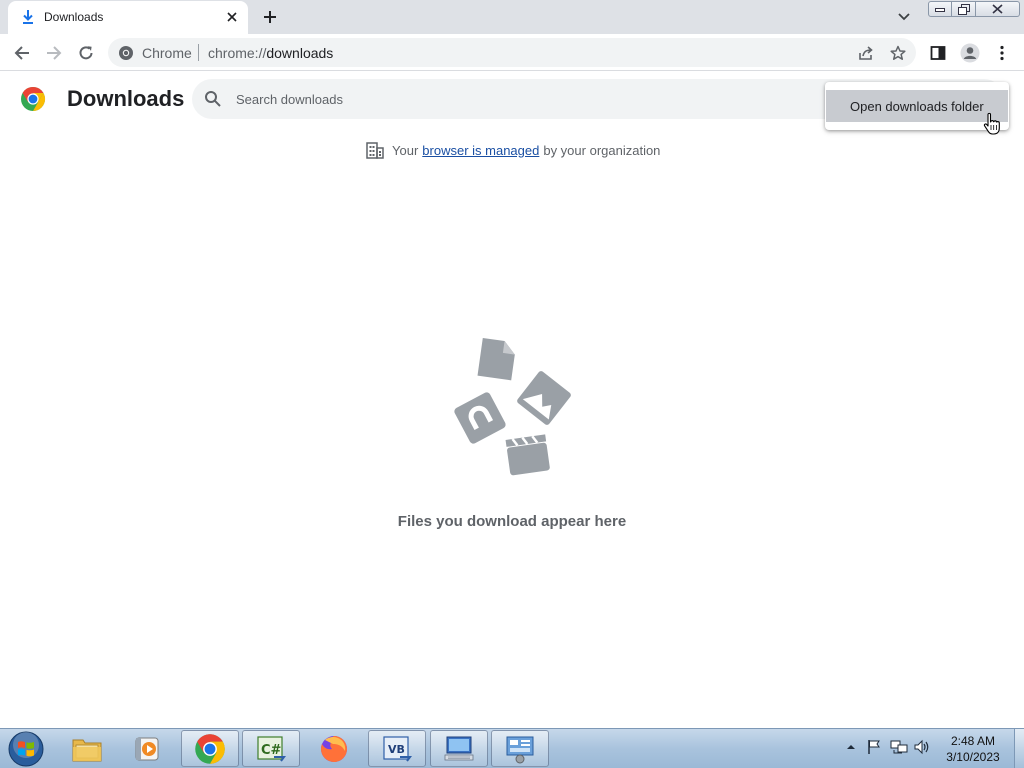 The width and height of the screenshot is (1024, 768). I want to click on window-close-button, so click(998, 9).